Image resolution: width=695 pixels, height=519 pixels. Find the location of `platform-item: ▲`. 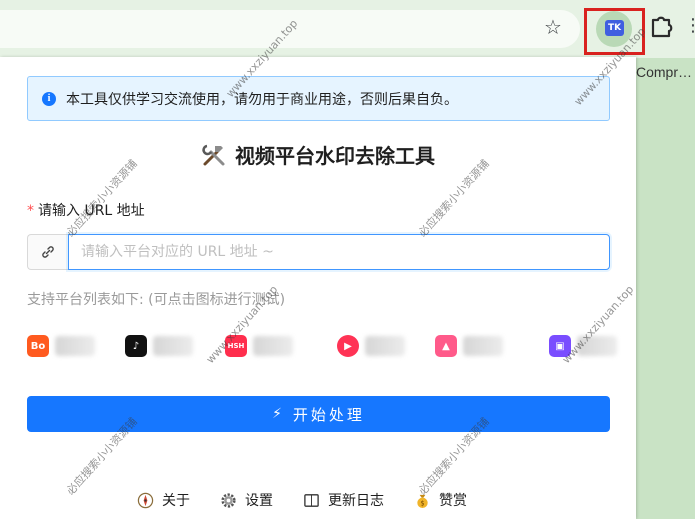

platform-item: ▲ is located at coordinates (469, 346).